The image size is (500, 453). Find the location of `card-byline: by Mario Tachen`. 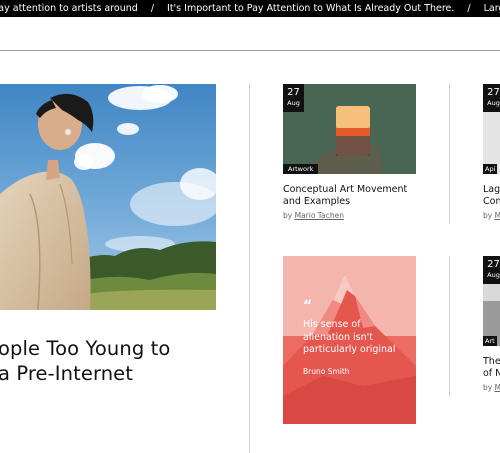

card-byline: by Mario Tachen is located at coordinates (313, 216).